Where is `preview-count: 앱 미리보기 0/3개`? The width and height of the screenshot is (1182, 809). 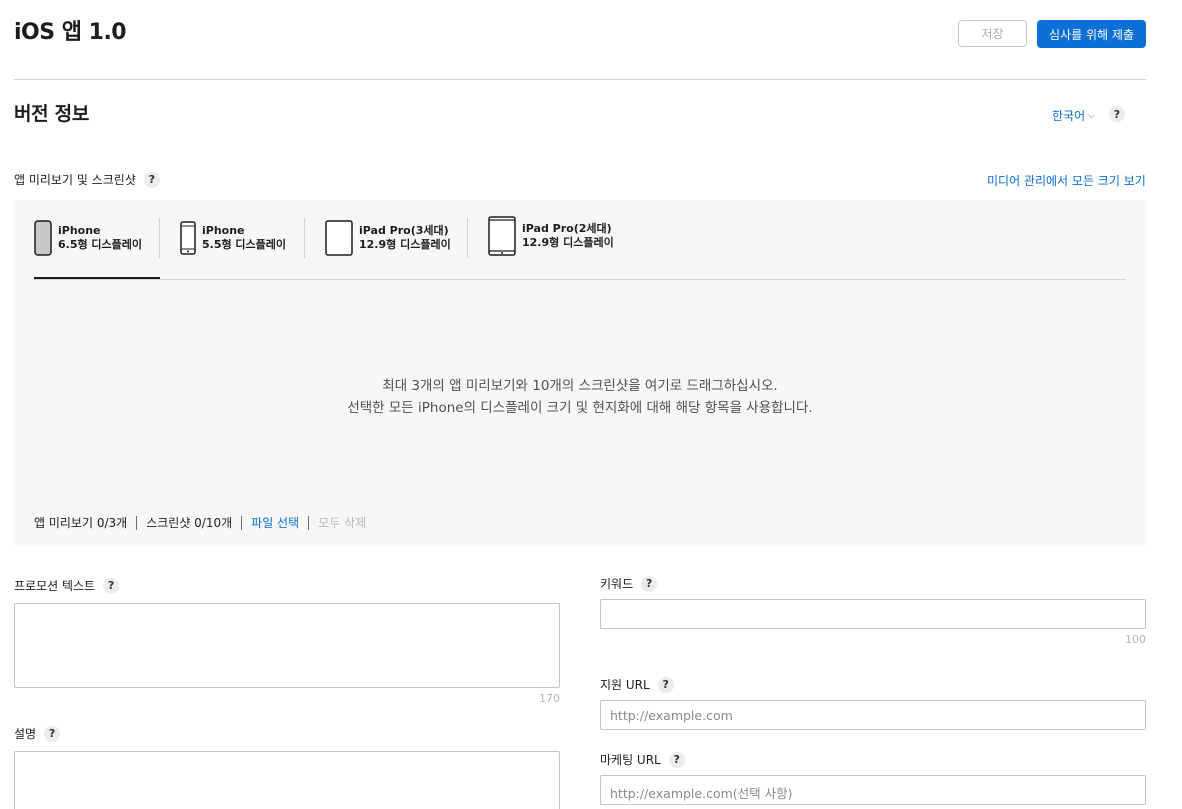
preview-count: 앱 미리보기 0/3개 is located at coordinates (81, 523).